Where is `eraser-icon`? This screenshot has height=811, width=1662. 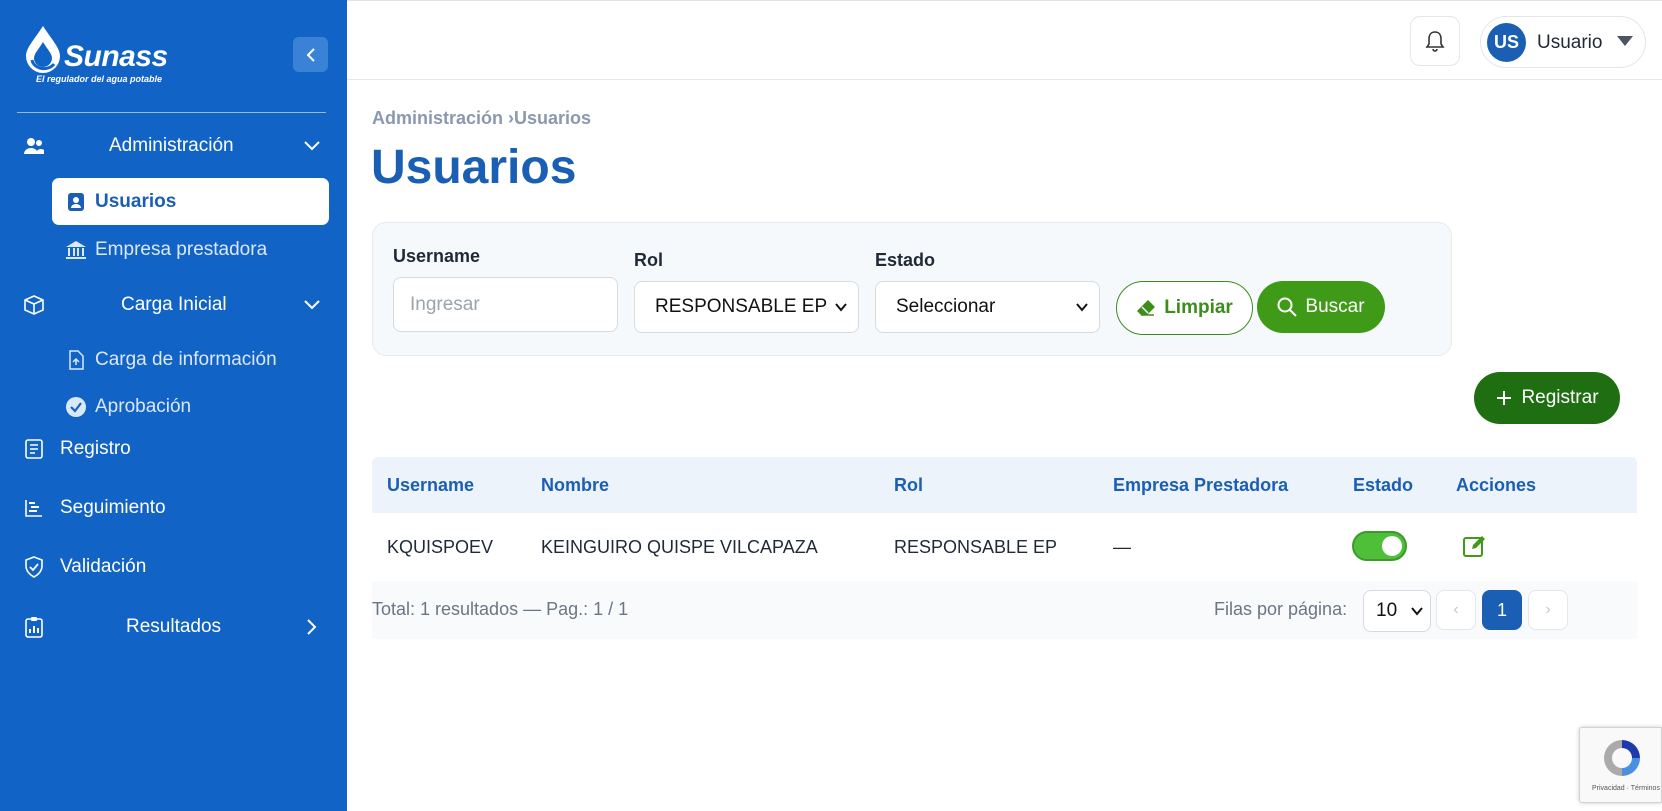
eraser-icon is located at coordinates (1146, 308).